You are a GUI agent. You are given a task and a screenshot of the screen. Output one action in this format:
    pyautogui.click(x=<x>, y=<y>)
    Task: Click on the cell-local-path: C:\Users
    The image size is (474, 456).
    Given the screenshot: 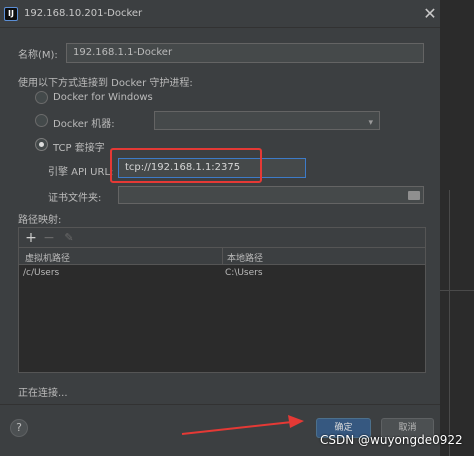 What is the action you would take?
    pyautogui.click(x=244, y=273)
    